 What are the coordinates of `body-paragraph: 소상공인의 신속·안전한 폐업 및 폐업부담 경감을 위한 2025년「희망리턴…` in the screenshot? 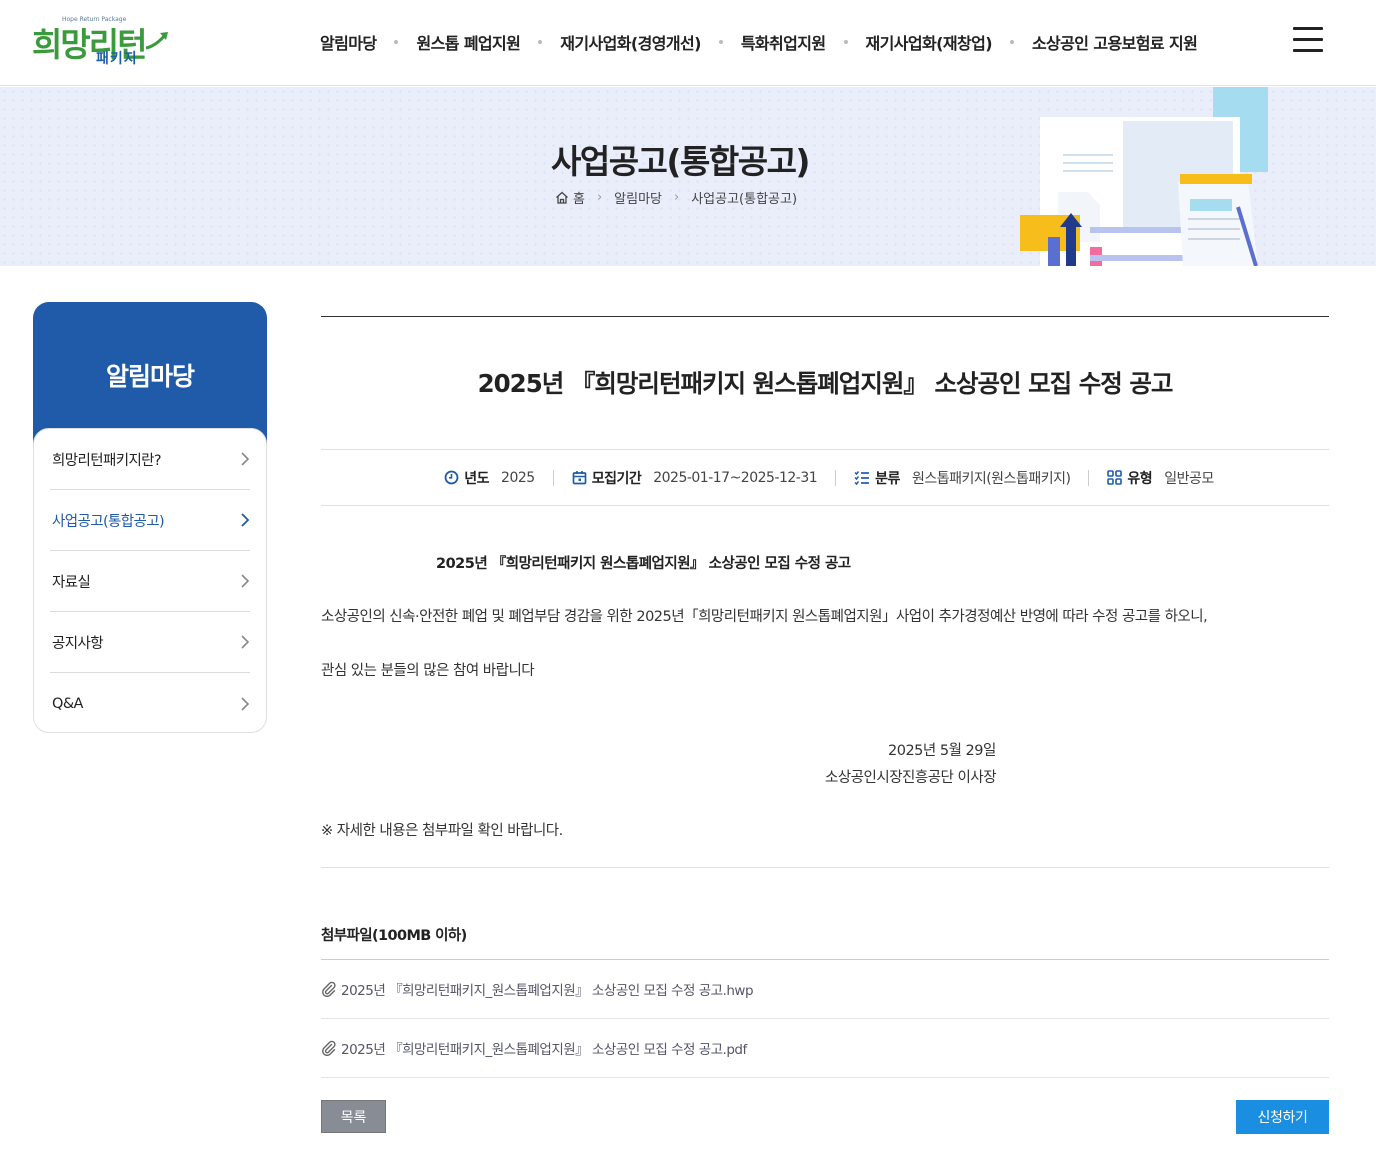 It's located at (764, 617).